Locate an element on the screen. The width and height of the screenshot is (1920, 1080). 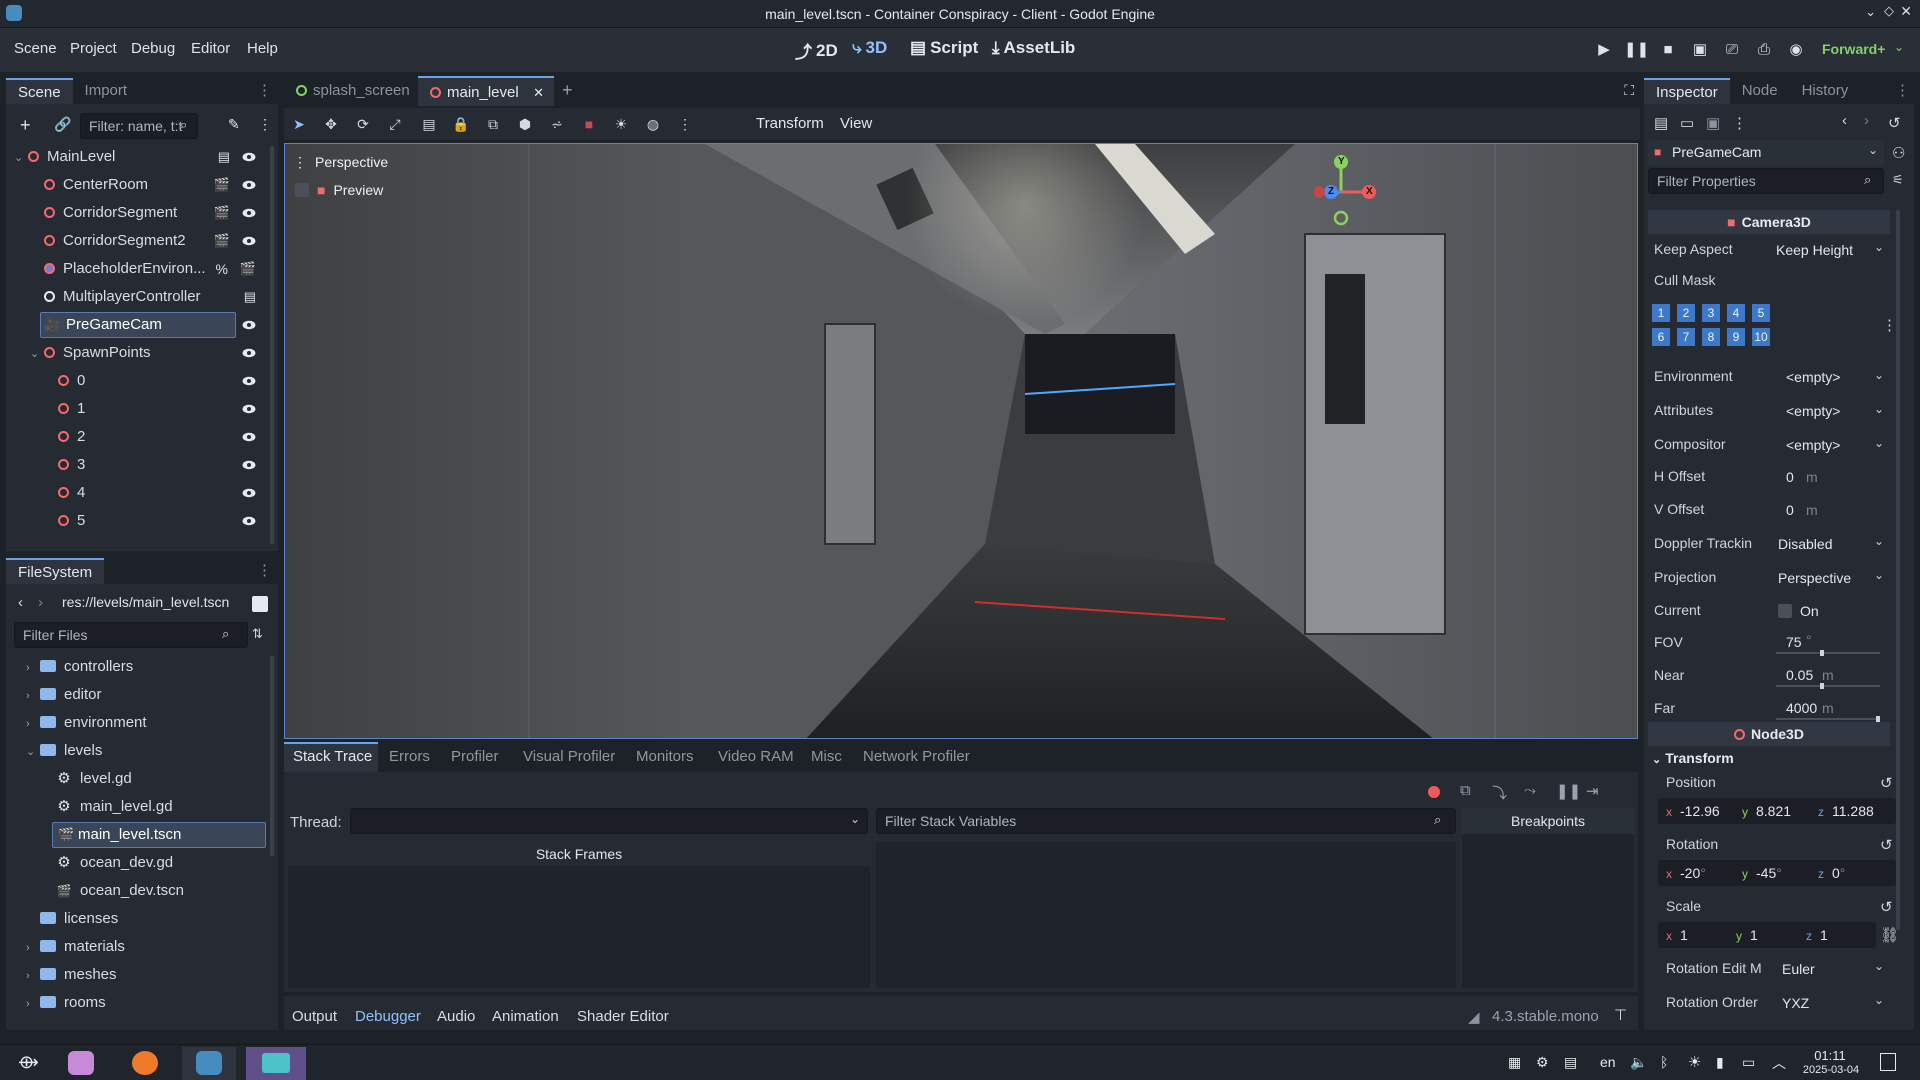
stop-button: ■ is located at coordinates (1668, 50).